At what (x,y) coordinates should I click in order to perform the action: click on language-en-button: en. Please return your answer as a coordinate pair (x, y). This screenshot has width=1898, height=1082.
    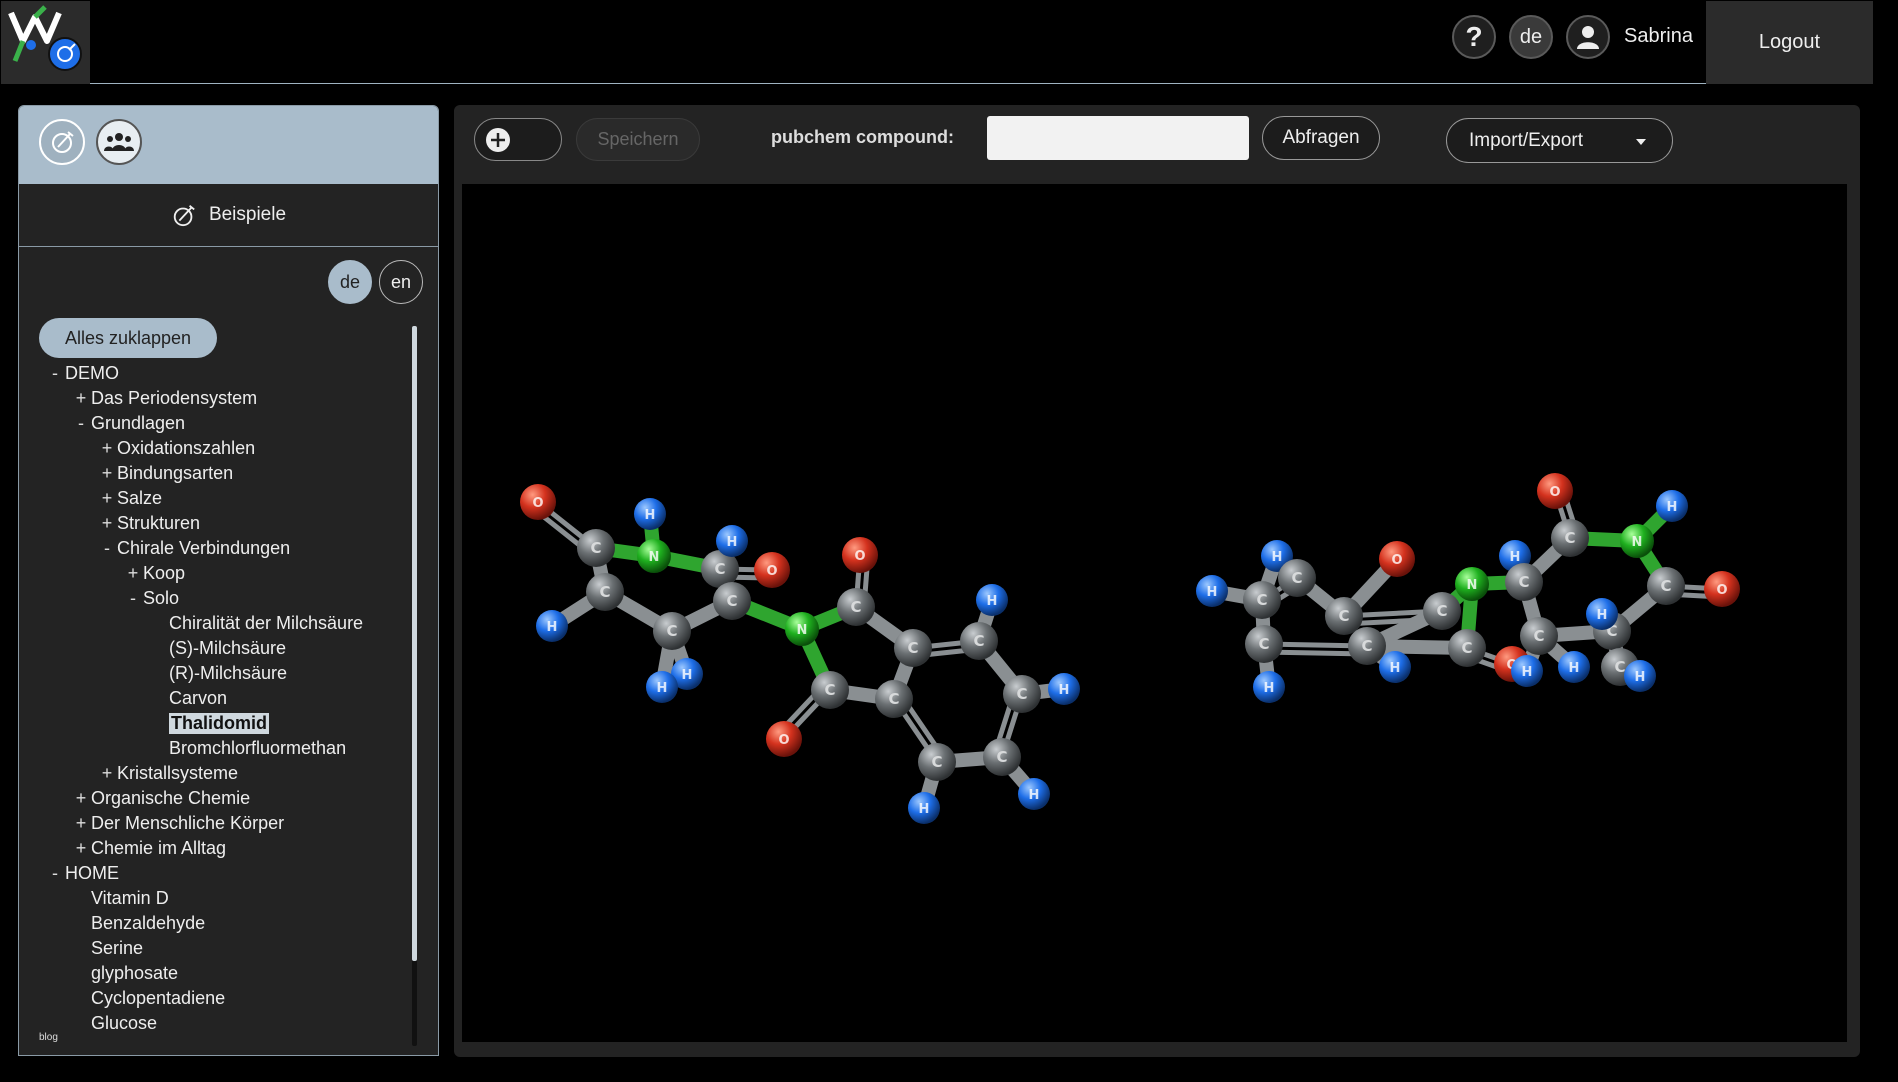
    Looking at the image, I should click on (401, 282).